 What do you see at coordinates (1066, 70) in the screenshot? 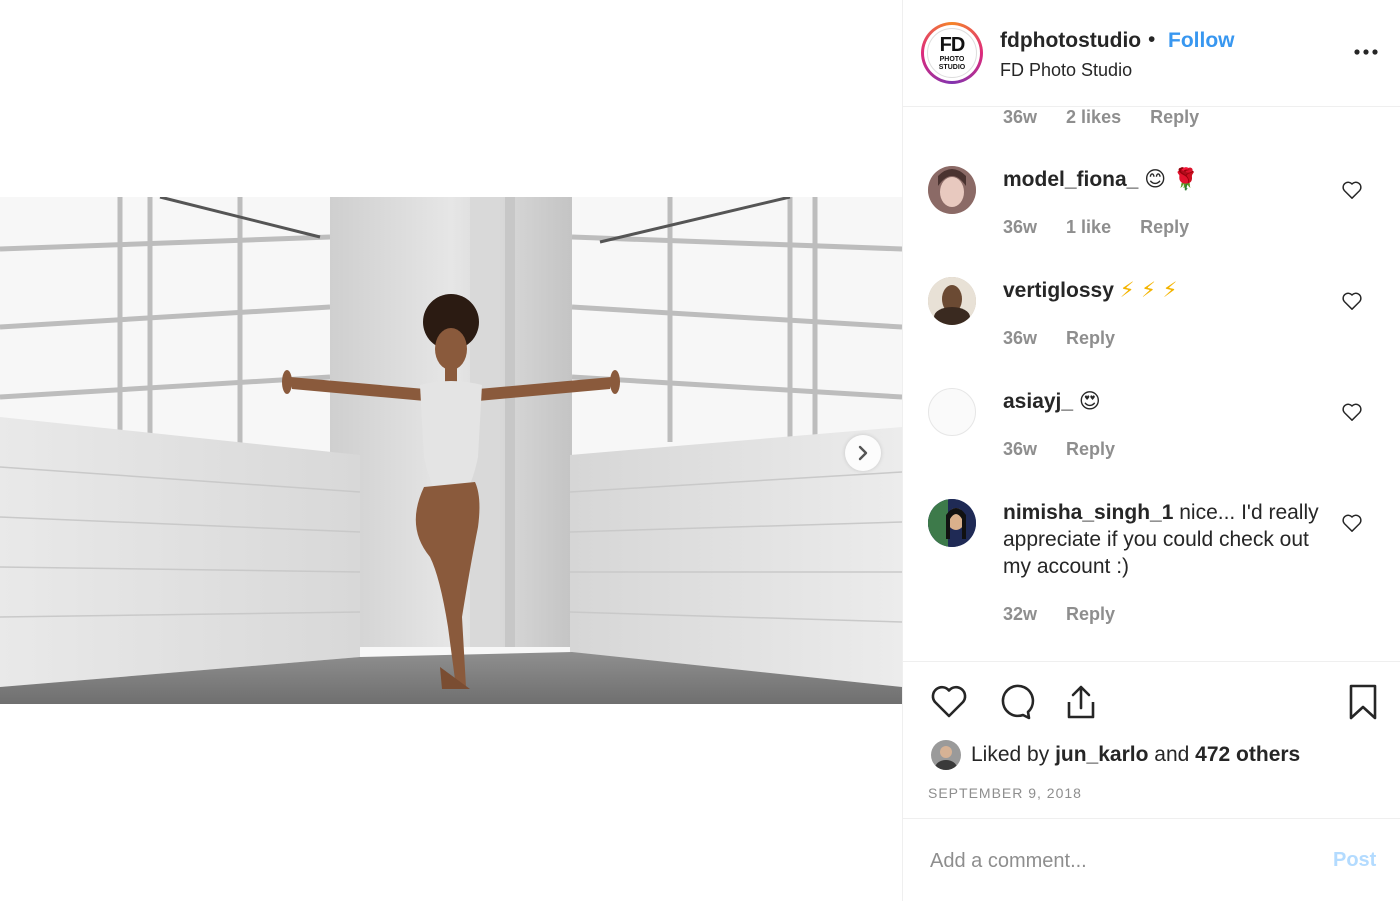
I see `location-link: FD Photo Studio` at bounding box center [1066, 70].